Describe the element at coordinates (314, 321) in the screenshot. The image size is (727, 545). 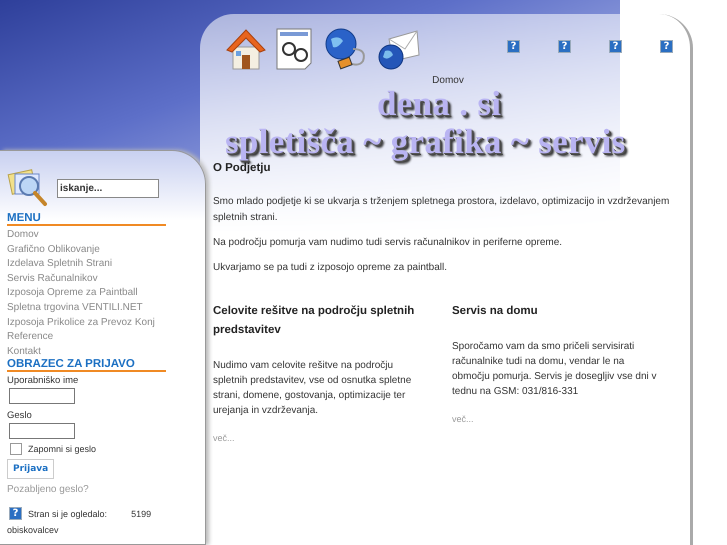
I see `column-heading: Celovite rešitve na področju spletnih predstavitev` at that location.